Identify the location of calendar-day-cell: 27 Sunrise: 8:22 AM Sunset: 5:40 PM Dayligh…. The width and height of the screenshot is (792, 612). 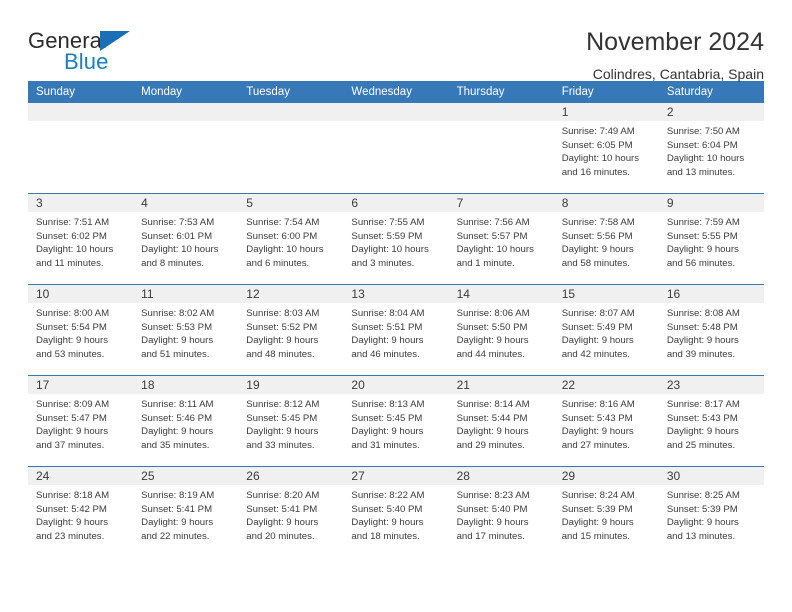
(396, 511).